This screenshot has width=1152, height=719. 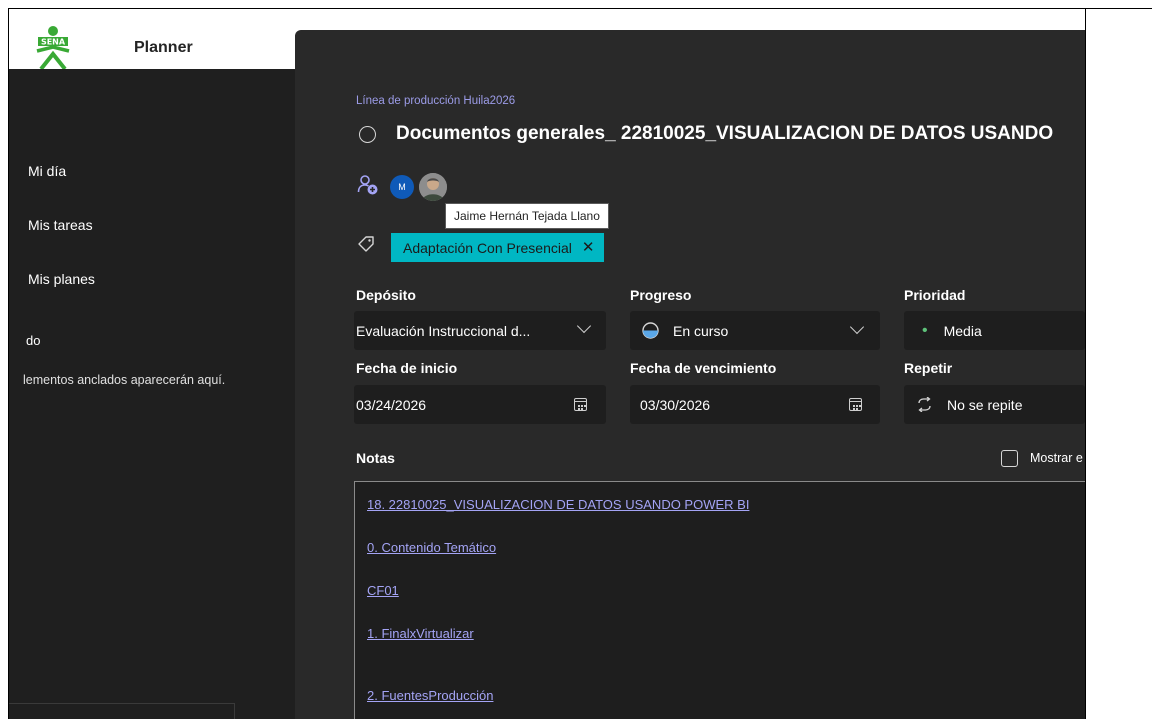 I want to click on repeat-dropdown: No se repite, so click(x=994, y=404).